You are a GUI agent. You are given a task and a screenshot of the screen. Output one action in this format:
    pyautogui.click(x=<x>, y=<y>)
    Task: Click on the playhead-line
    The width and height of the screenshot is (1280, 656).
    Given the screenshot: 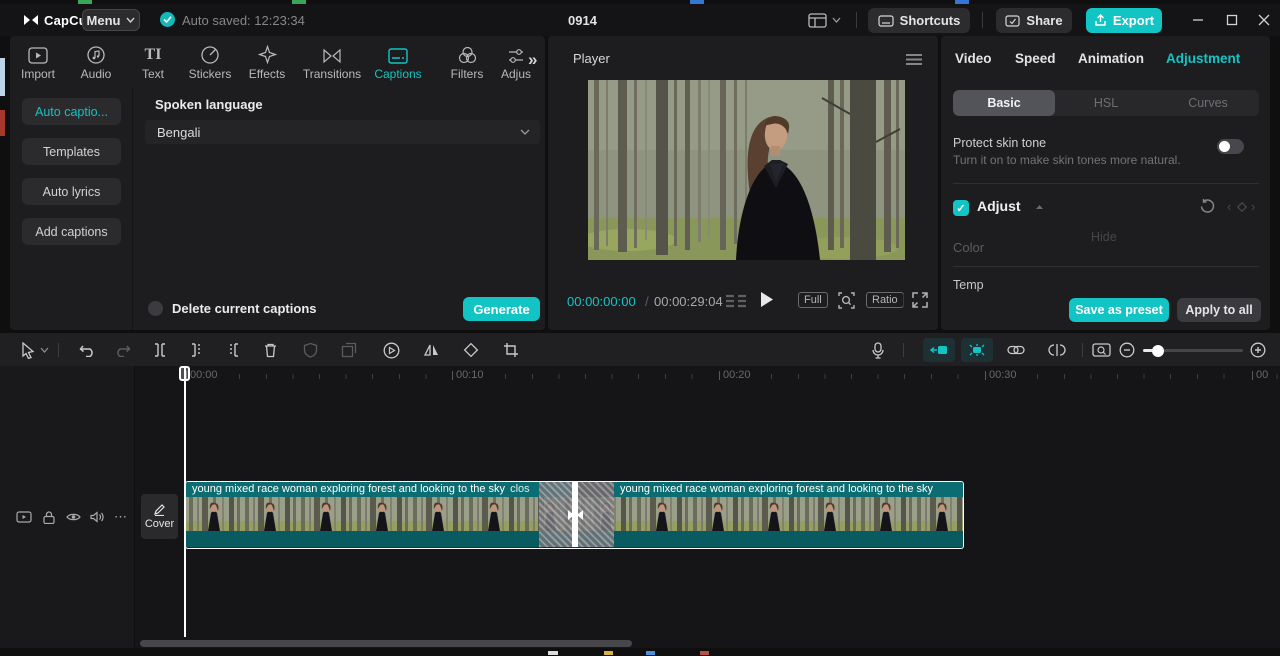 What is the action you would take?
    pyautogui.click(x=185, y=501)
    